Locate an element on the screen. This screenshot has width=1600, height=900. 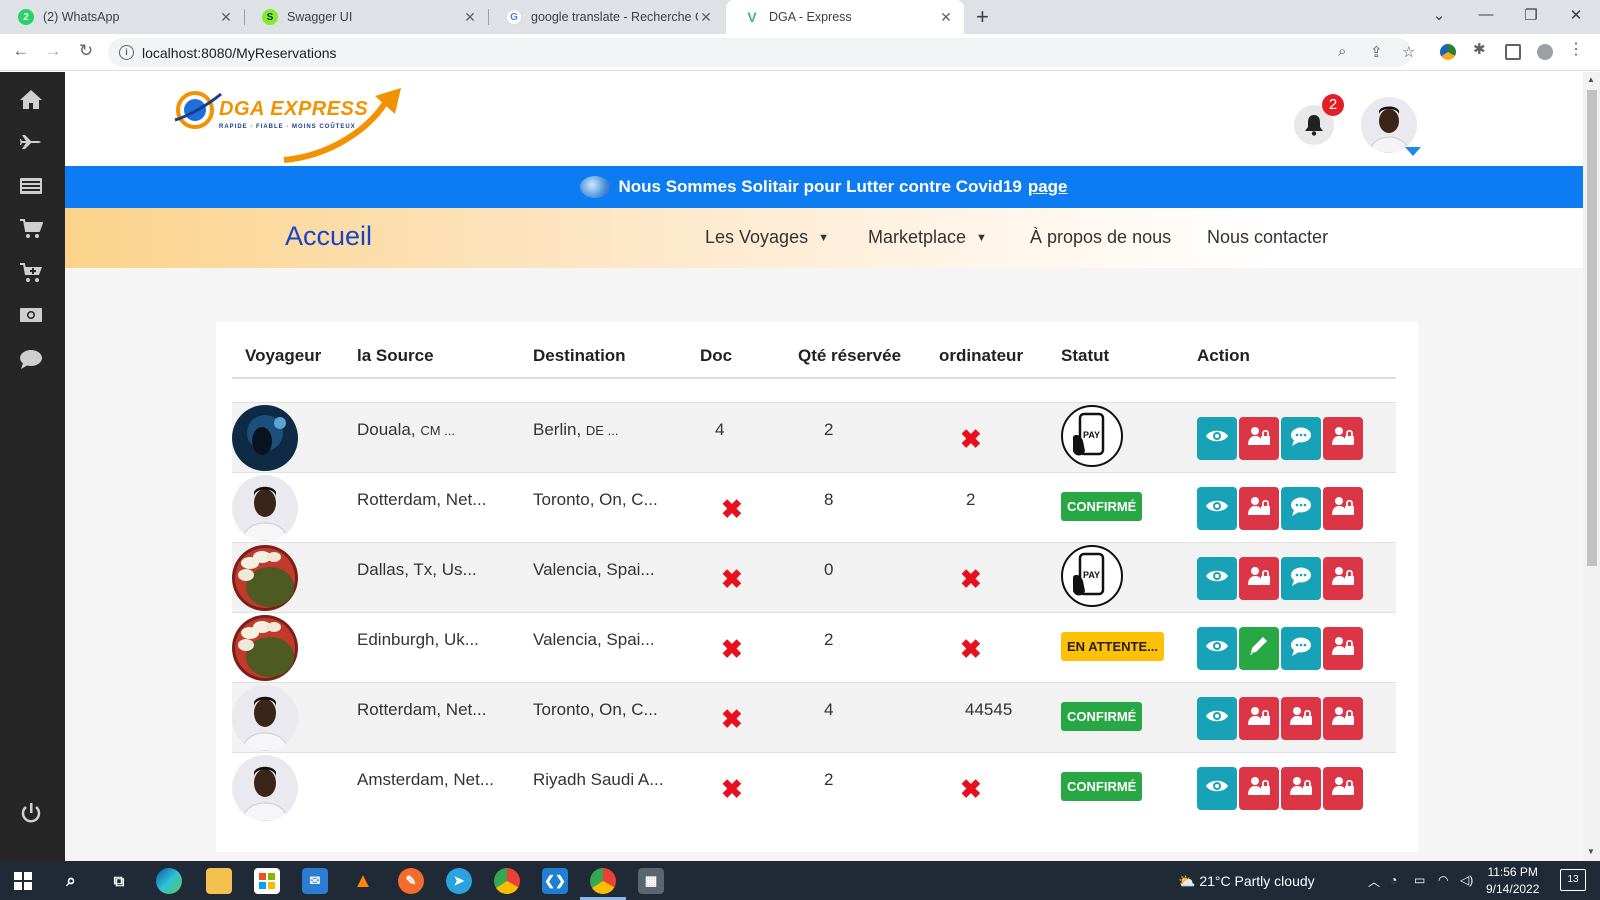
search-icon: ⌕ is located at coordinates (71, 881).